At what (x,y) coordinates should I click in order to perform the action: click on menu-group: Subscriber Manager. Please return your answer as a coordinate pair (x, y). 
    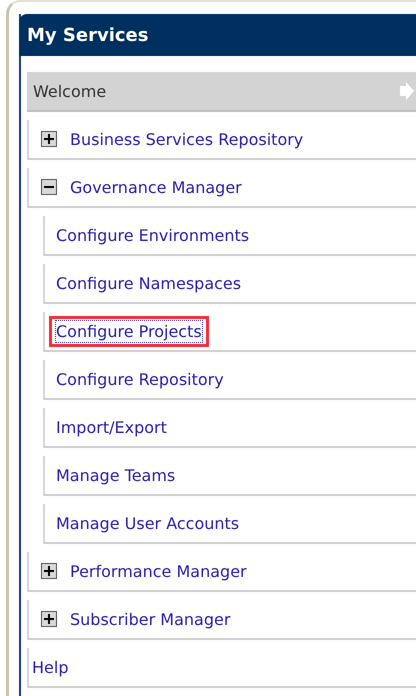
    Looking at the image, I should click on (221, 620).